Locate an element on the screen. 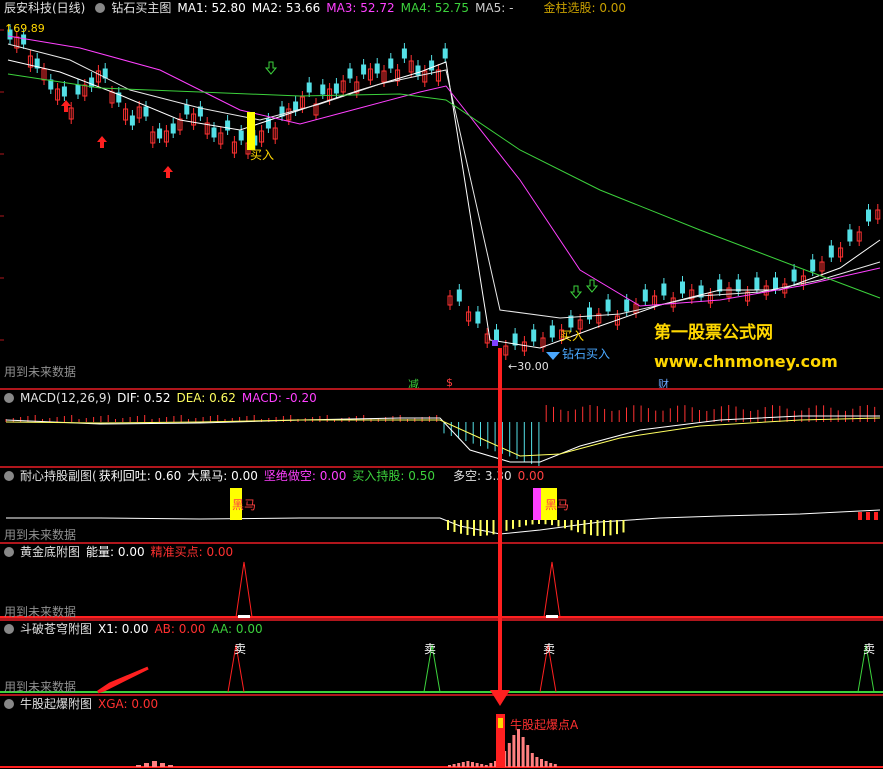 The image size is (883, 769). ma4-value: MA4: 52.75 is located at coordinates (435, 8).